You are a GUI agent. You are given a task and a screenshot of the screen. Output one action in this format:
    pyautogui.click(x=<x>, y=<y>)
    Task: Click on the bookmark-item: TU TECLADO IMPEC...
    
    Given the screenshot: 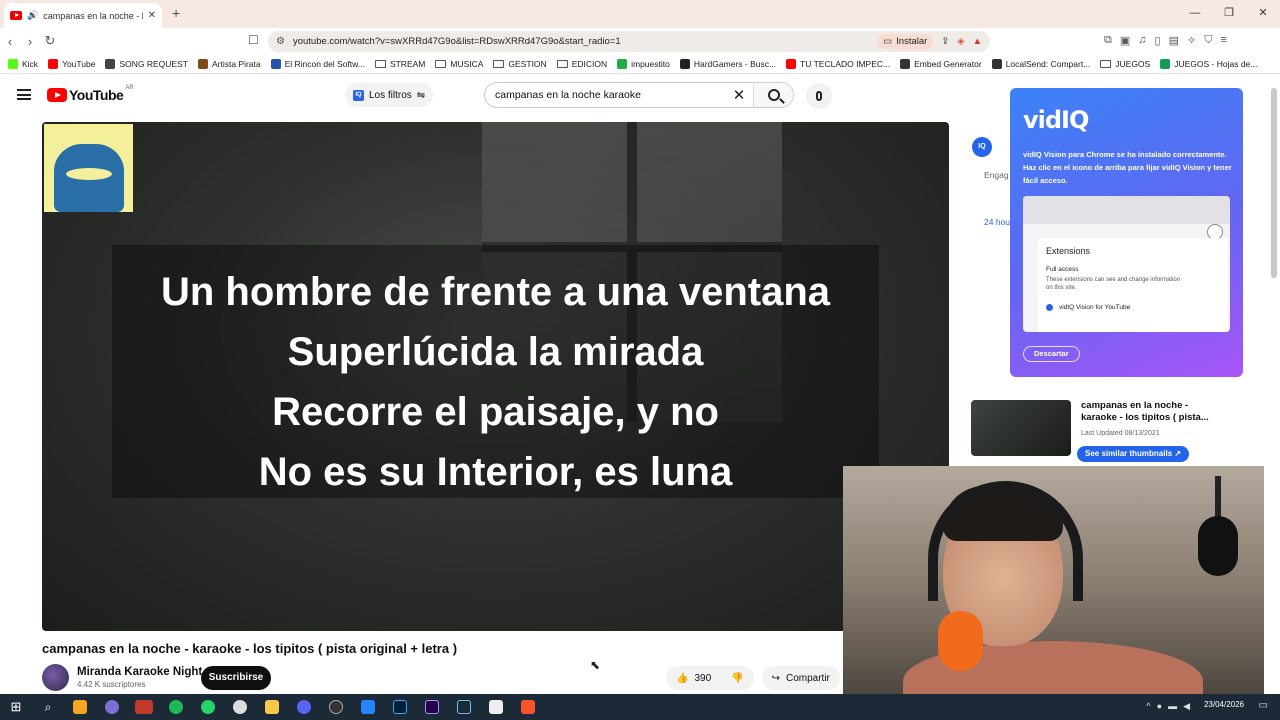 What is the action you would take?
    pyautogui.click(x=838, y=63)
    